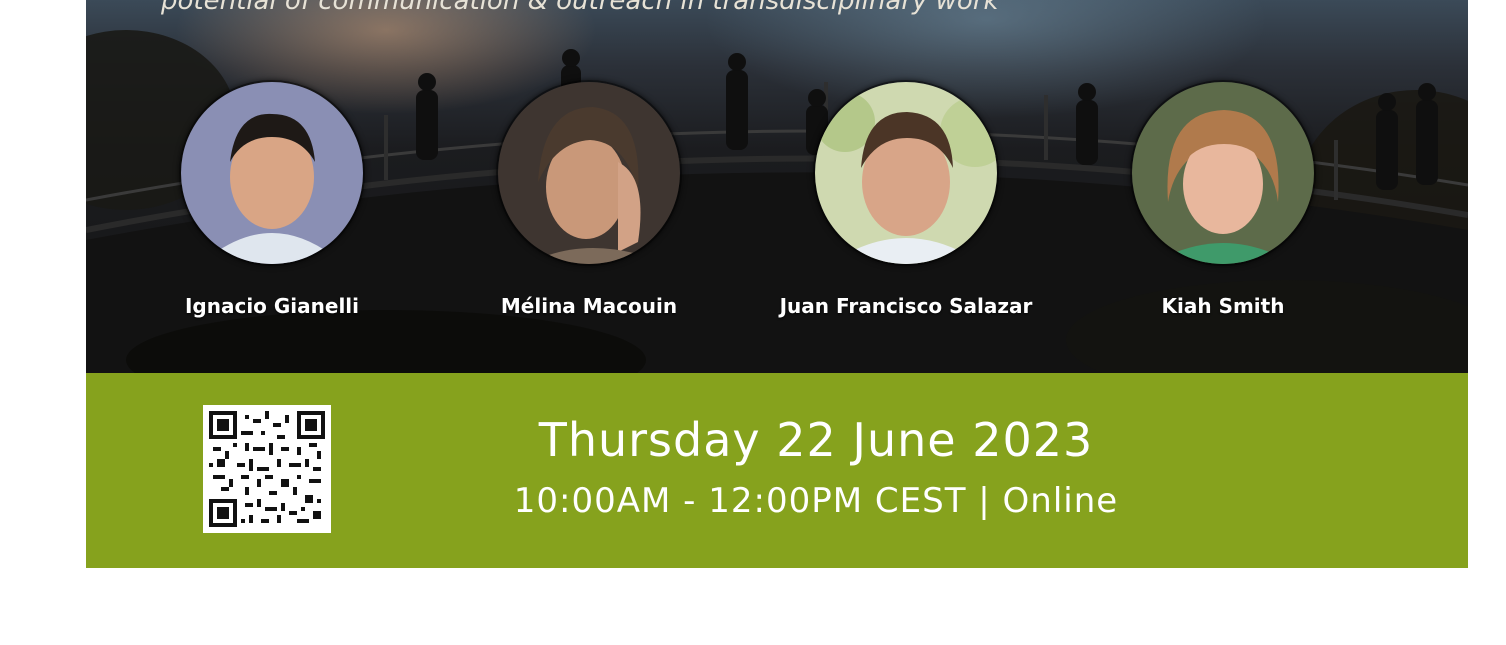 This screenshot has height=645, width=1506. I want to click on speaker-name-kiah: Kiah Smith, so click(1223, 306).